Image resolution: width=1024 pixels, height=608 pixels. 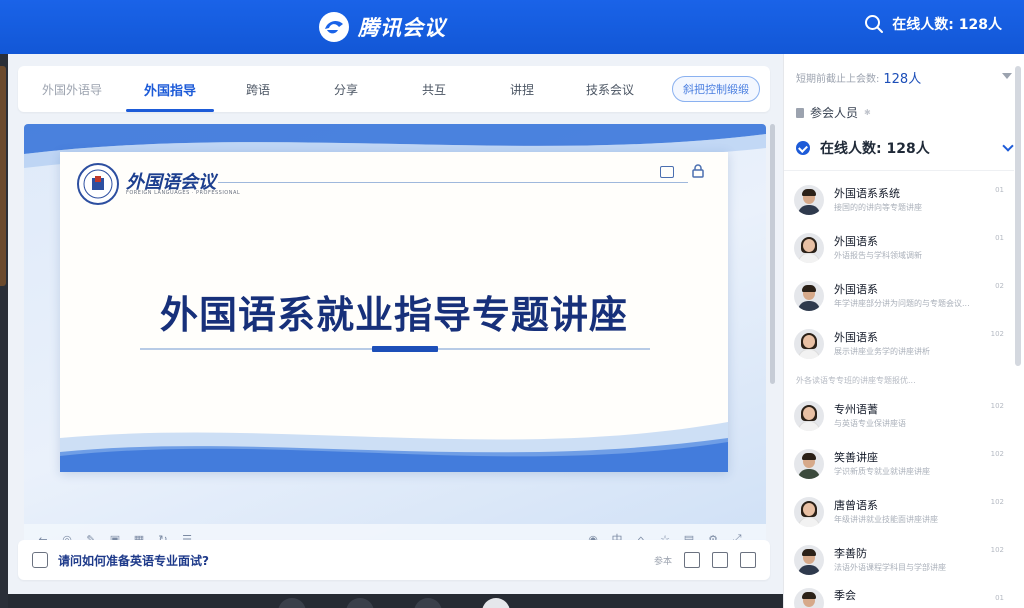 What do you see at coordinates (901, 512) in the screenshot?
I see `participant-item: 唐曾语系年级讲讲就业技能面讲座讲座 102` at bounding box center [901, 512].